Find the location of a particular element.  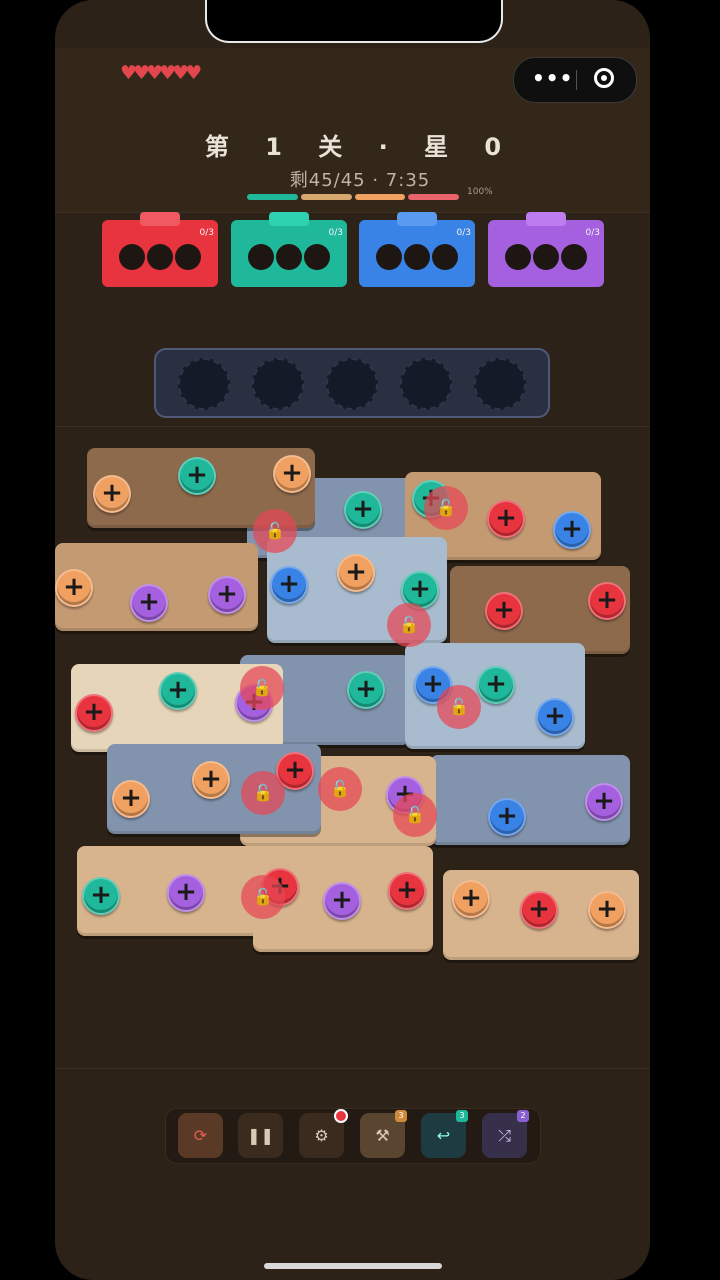

pause-button: ❚❚ is located at coordinates (260, 1135).